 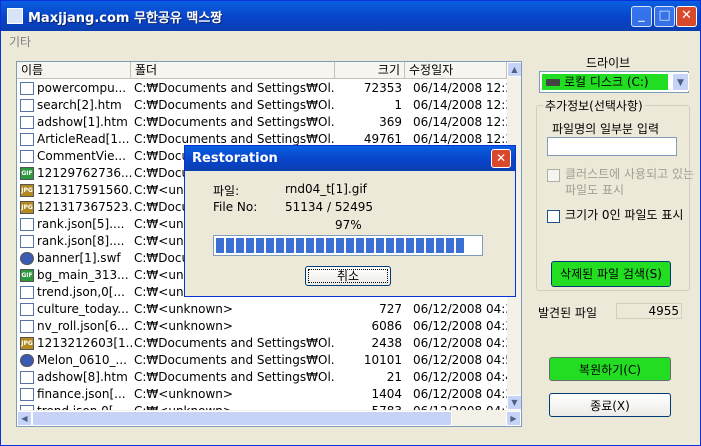 I want to click on scroll-down-button: ▼, so click(x=514, y=402).